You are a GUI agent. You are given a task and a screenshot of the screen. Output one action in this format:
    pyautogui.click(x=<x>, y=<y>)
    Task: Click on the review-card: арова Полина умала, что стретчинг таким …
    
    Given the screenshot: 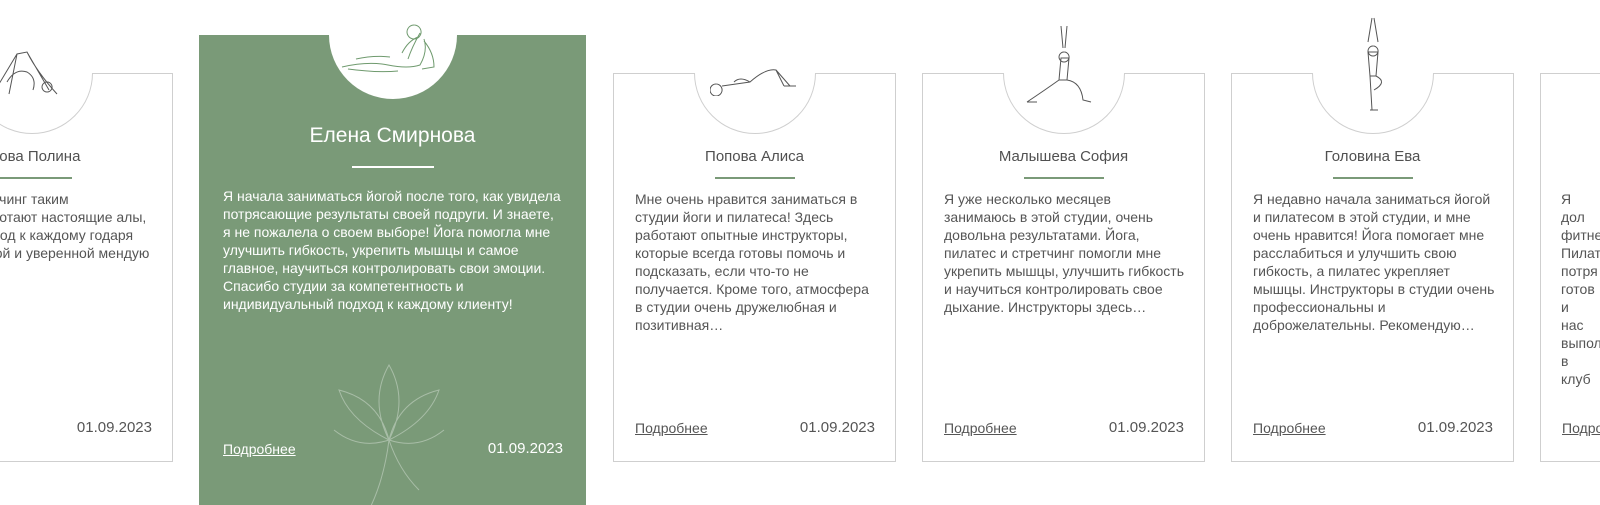 What is the action you would take?
    pyautogui.click(x=86, y=256)
    